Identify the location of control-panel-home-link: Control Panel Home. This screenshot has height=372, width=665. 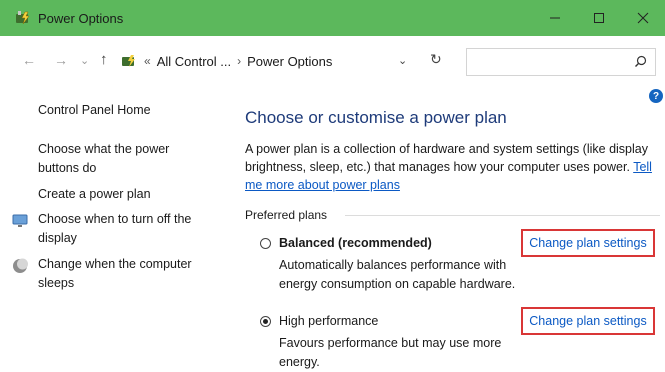
(130, 110).